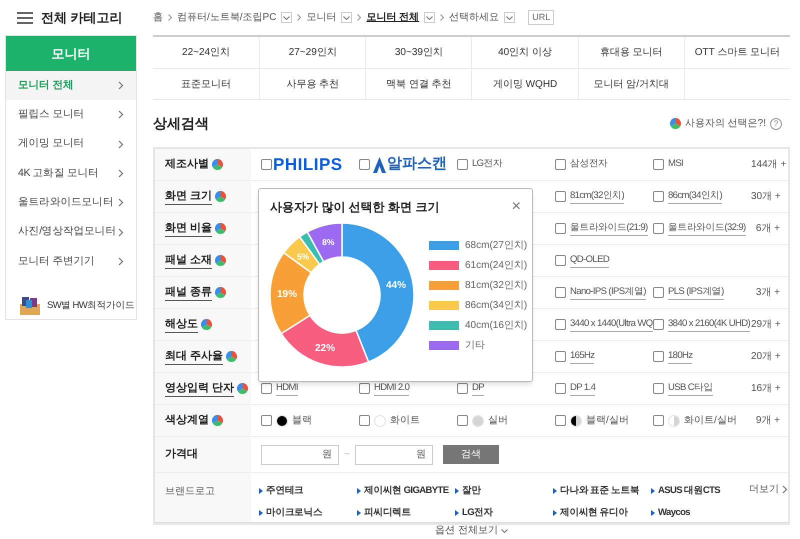 This screenshot has height=539, width=800. Describe the element at coordinates (607, 420) in the screenshot. I see `option-label: 블랙/실버` at that location.